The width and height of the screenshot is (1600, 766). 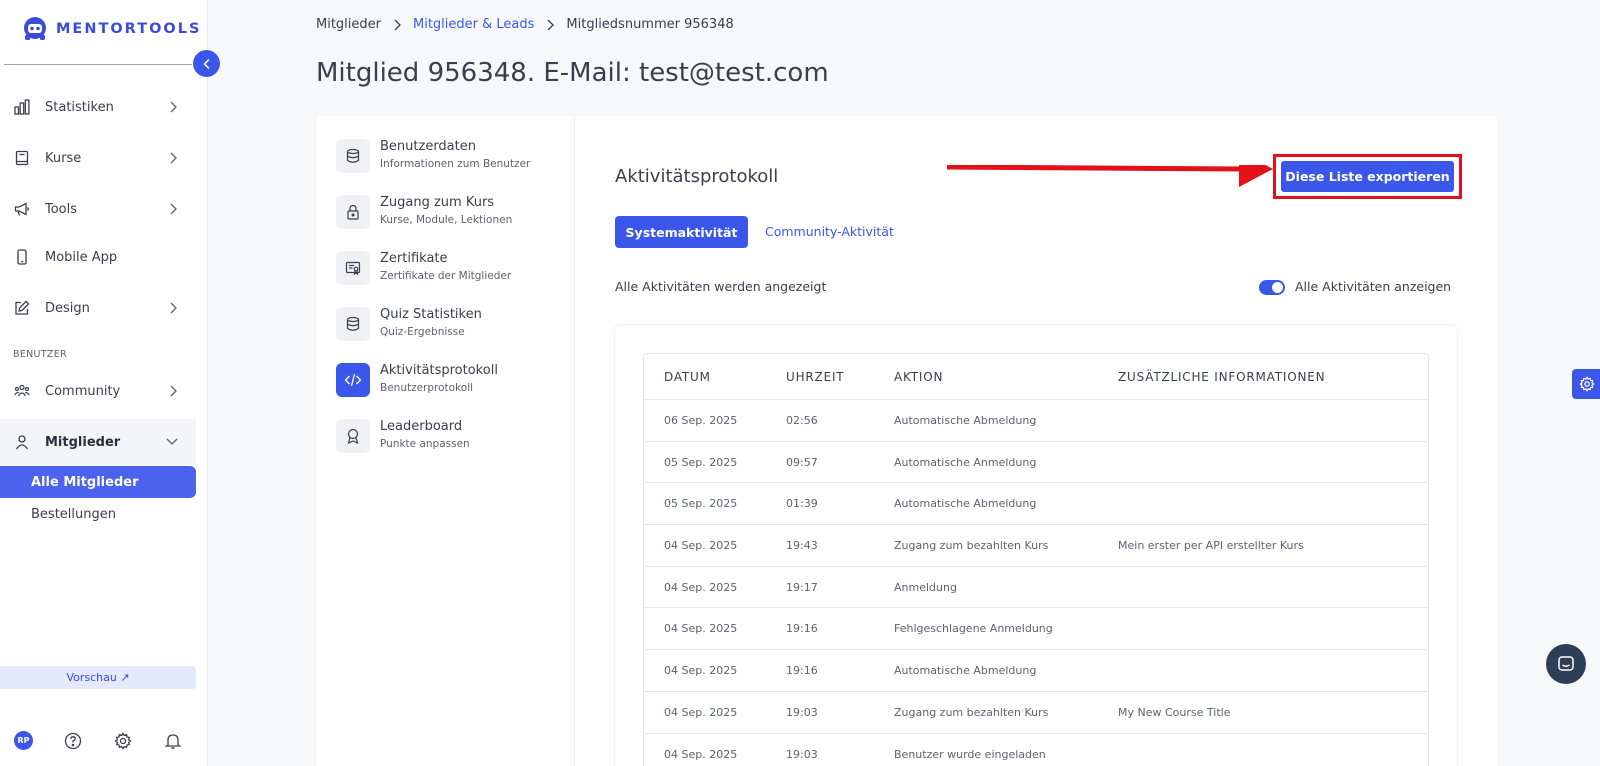 What do you see at coordinates (422, 332) in the screenshot?
I see `menu-subtitle: Quiz-Ergebnisse` at bounding box center [422, 332].